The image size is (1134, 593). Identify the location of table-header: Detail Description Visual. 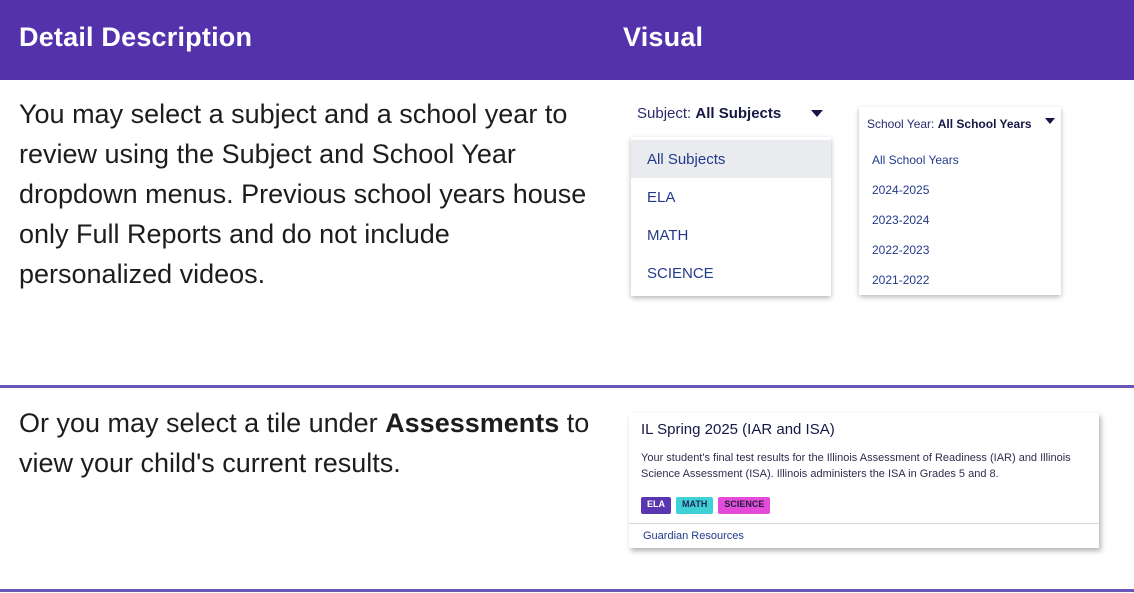
(567, 40).